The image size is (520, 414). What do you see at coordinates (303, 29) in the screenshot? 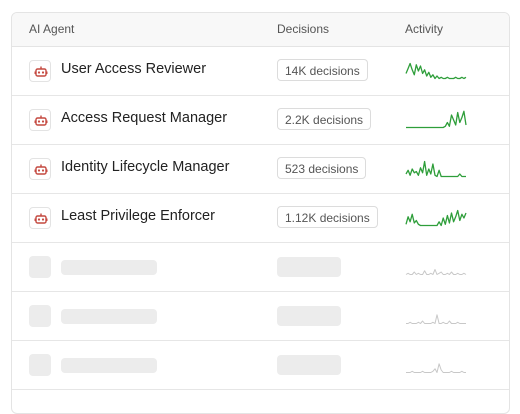
I see `header-decisions: Decisions` at bounding box center [303, 29].